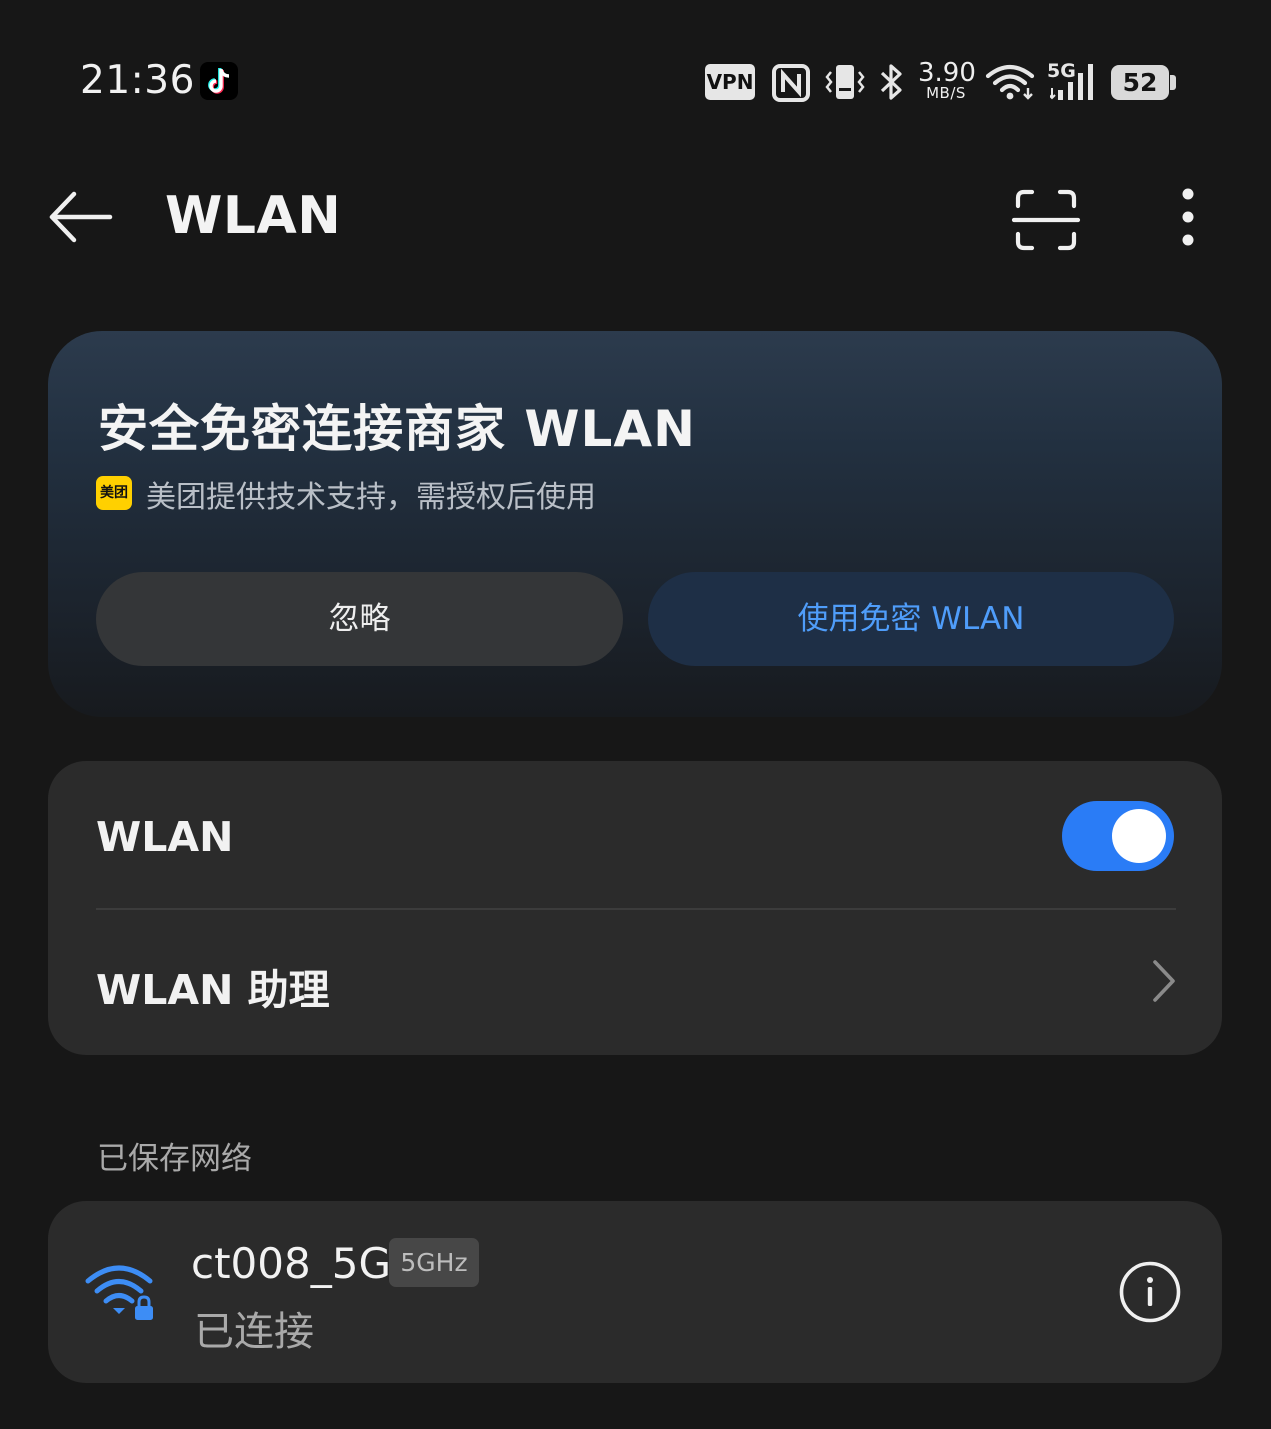  What do you see at coordinates (635, 1292) in the screenshot?
I see `saved-network-item: ct008_5G 5GHz 已连接` at bounding box center [635, 1292].